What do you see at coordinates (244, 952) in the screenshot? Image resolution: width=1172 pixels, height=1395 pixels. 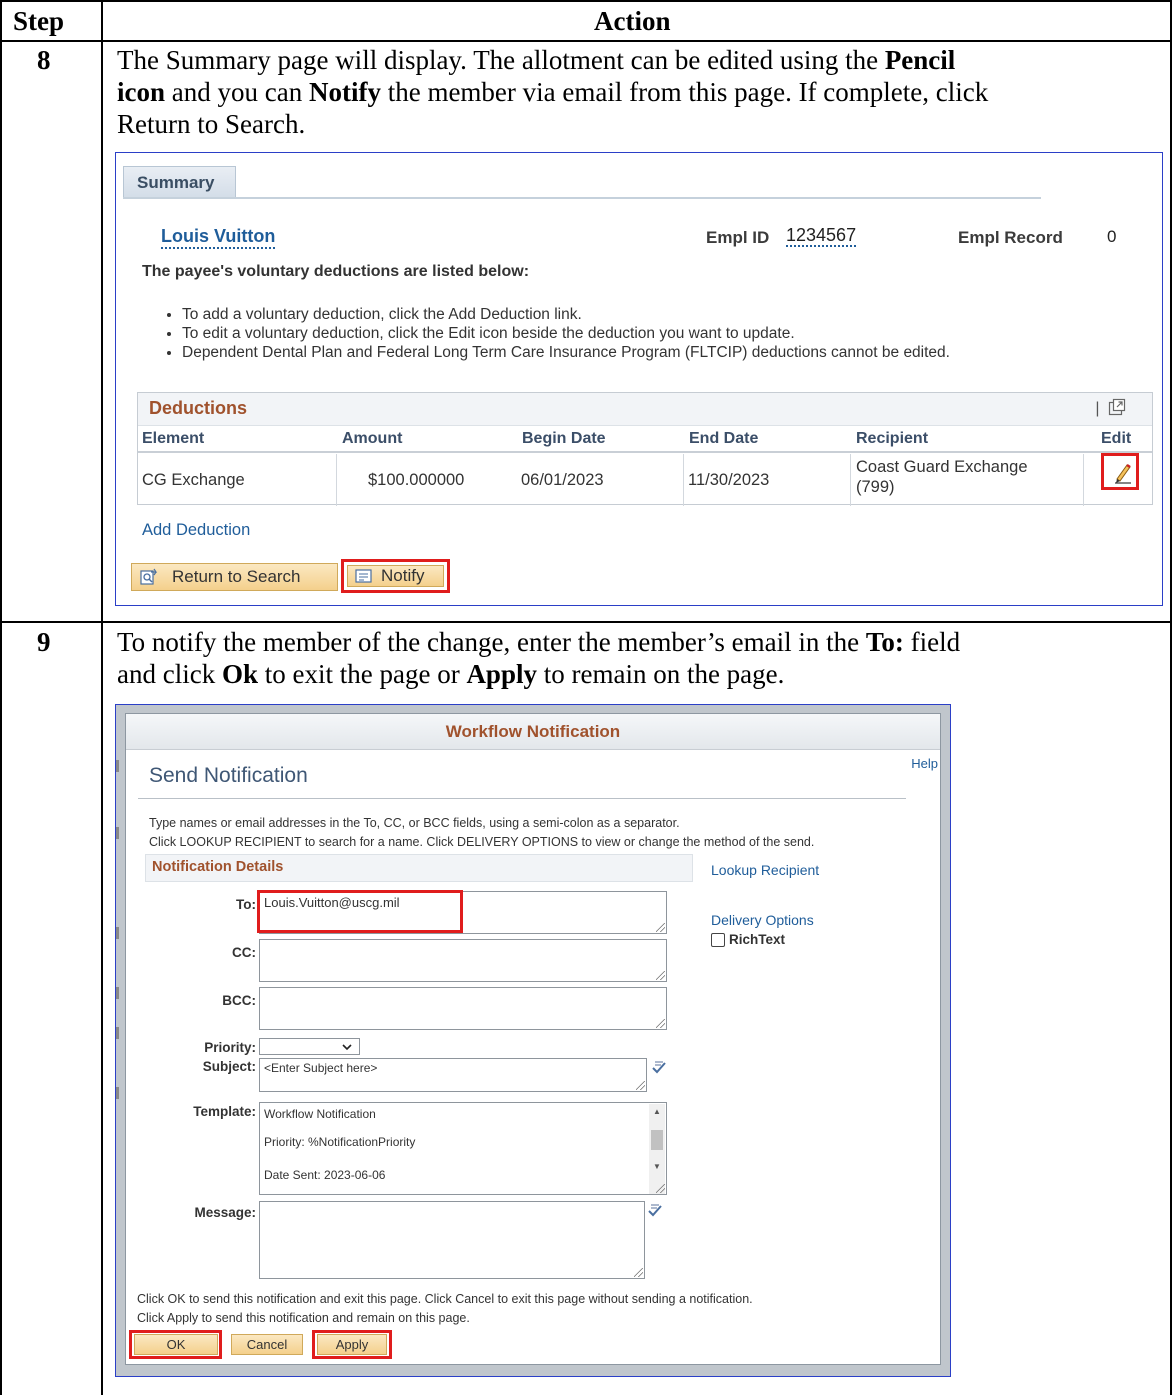 I see `cc-label: CC:` at bounding box center [244, 952].